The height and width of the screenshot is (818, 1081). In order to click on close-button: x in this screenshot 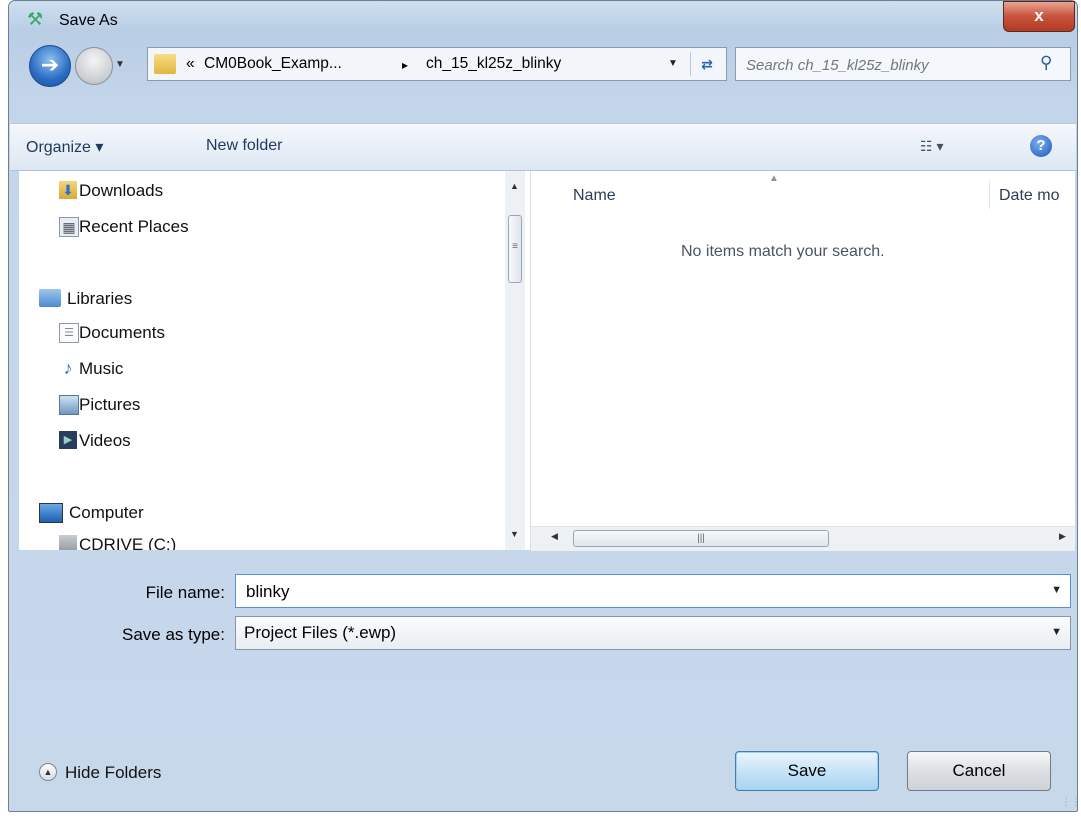, I will do `click(1039, 16)`.